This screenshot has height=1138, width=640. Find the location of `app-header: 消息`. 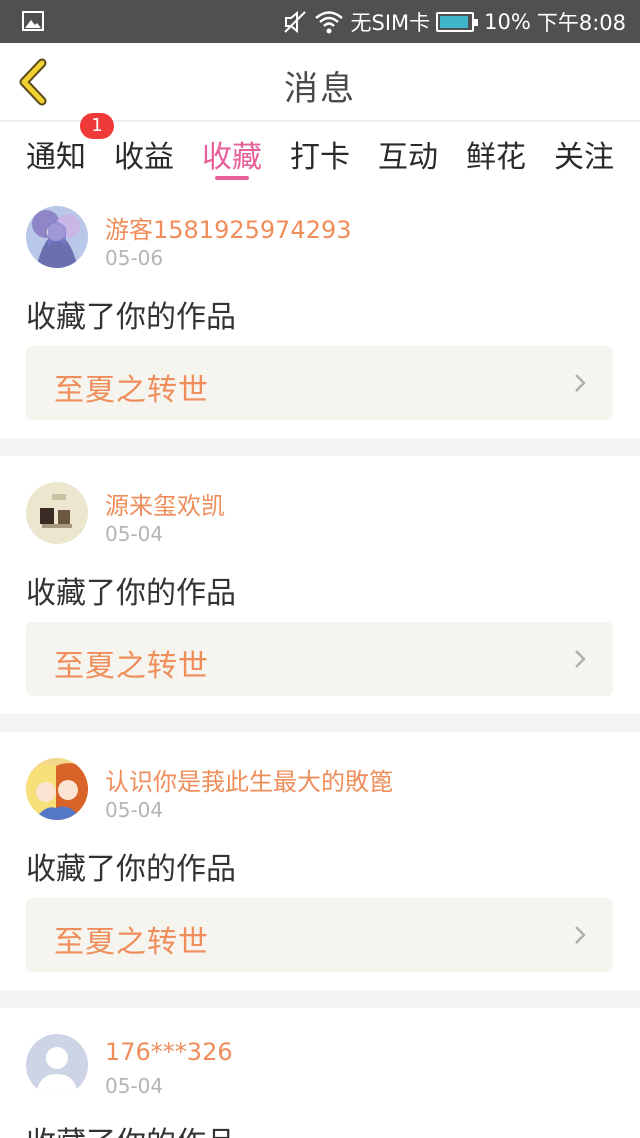

app-header: 消息 is located at coordinates (320, 82).